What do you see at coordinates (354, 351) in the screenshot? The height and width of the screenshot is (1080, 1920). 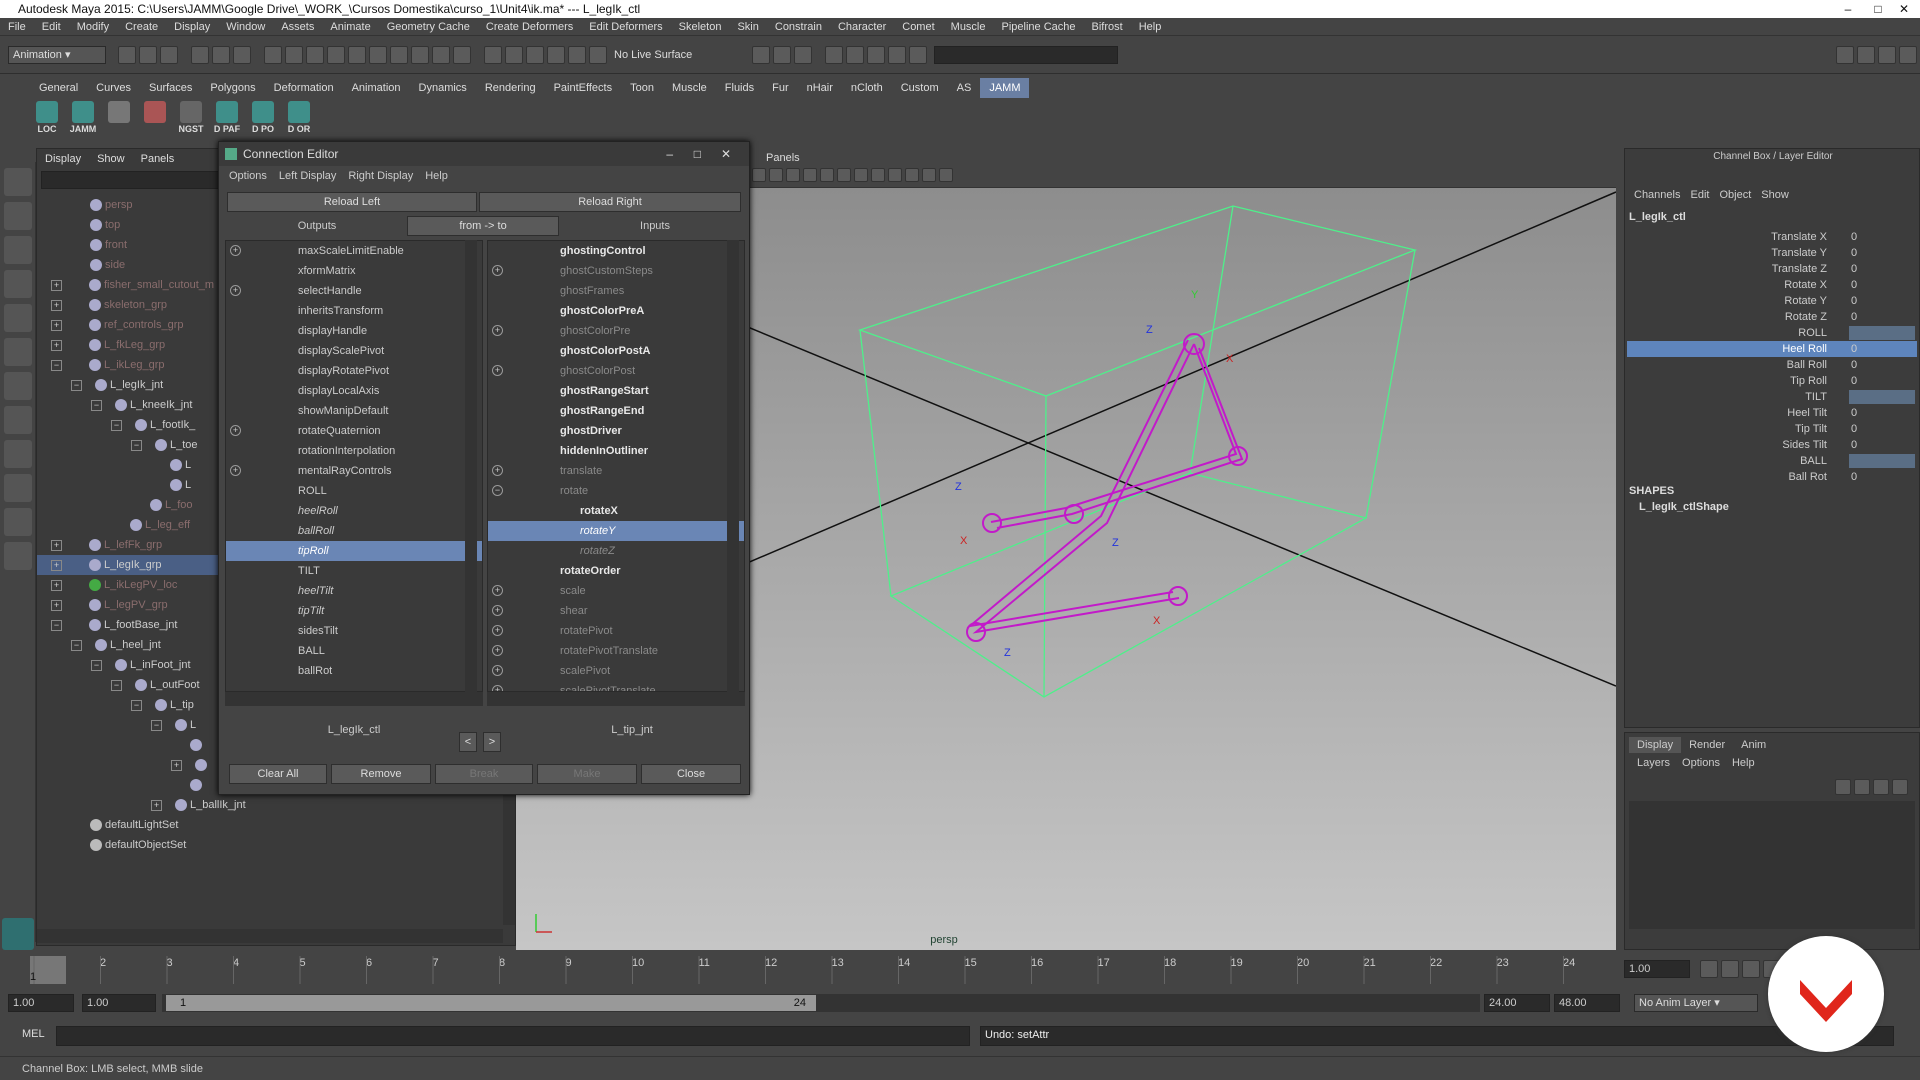 I see `attribute-item: displayScalePivot` at bounding box center [354, 351].